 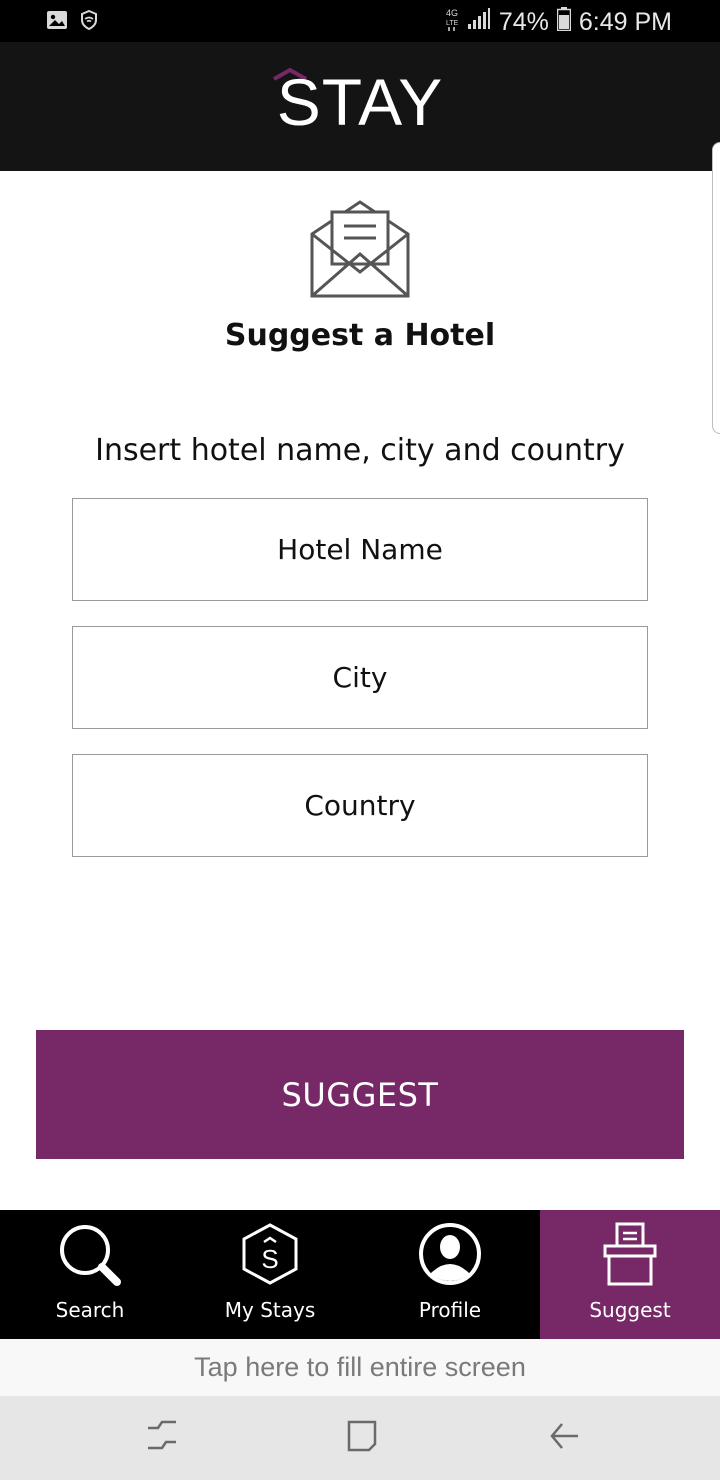 I want to click on edge-panel-handle, so click(x=716, y=288).